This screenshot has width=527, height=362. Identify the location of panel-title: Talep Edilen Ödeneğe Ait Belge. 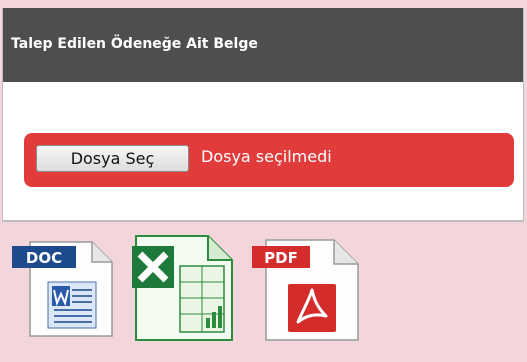
(134, 44).